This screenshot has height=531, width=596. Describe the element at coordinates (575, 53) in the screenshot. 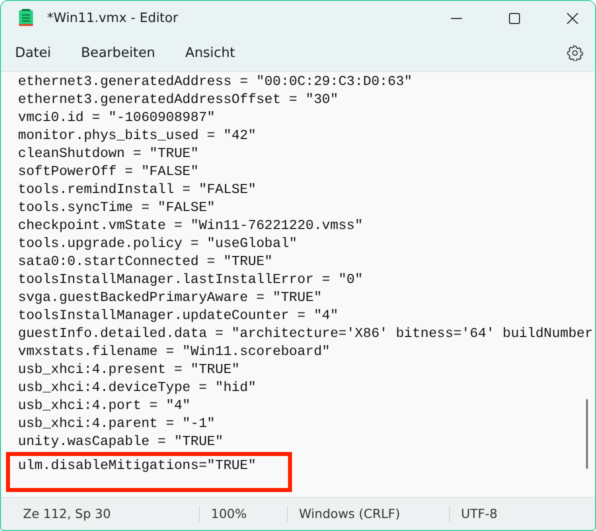

I see `settings-icon` at that location.